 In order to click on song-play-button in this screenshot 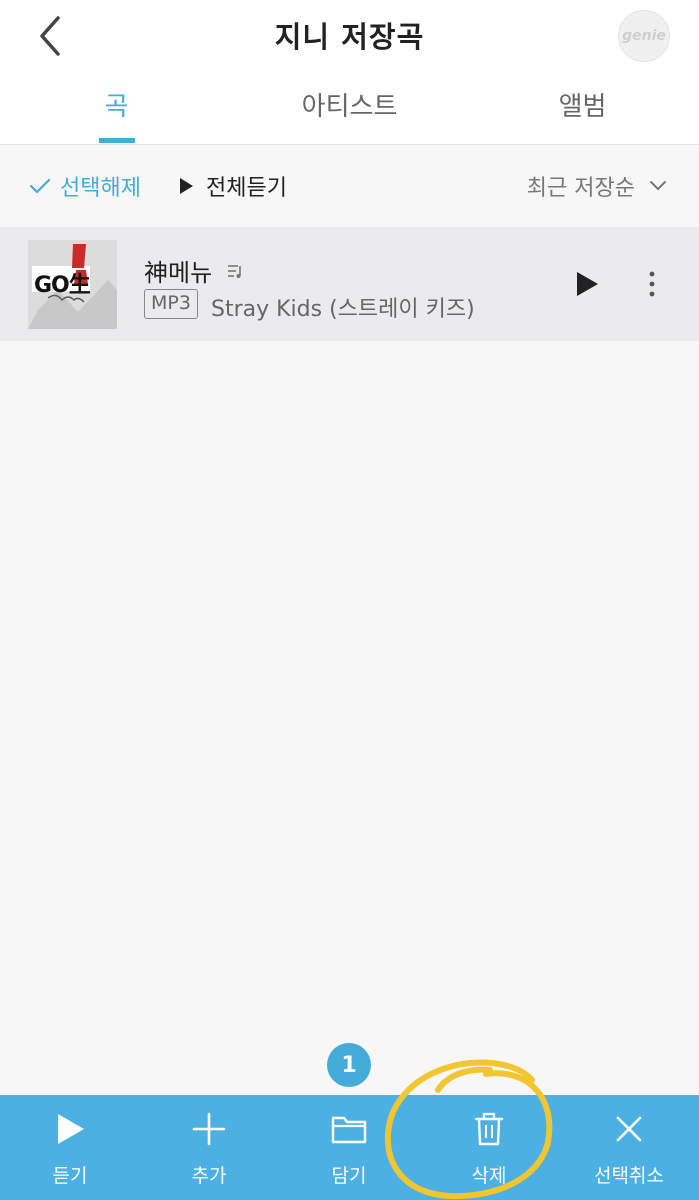, I will do `click(587, 286)`.